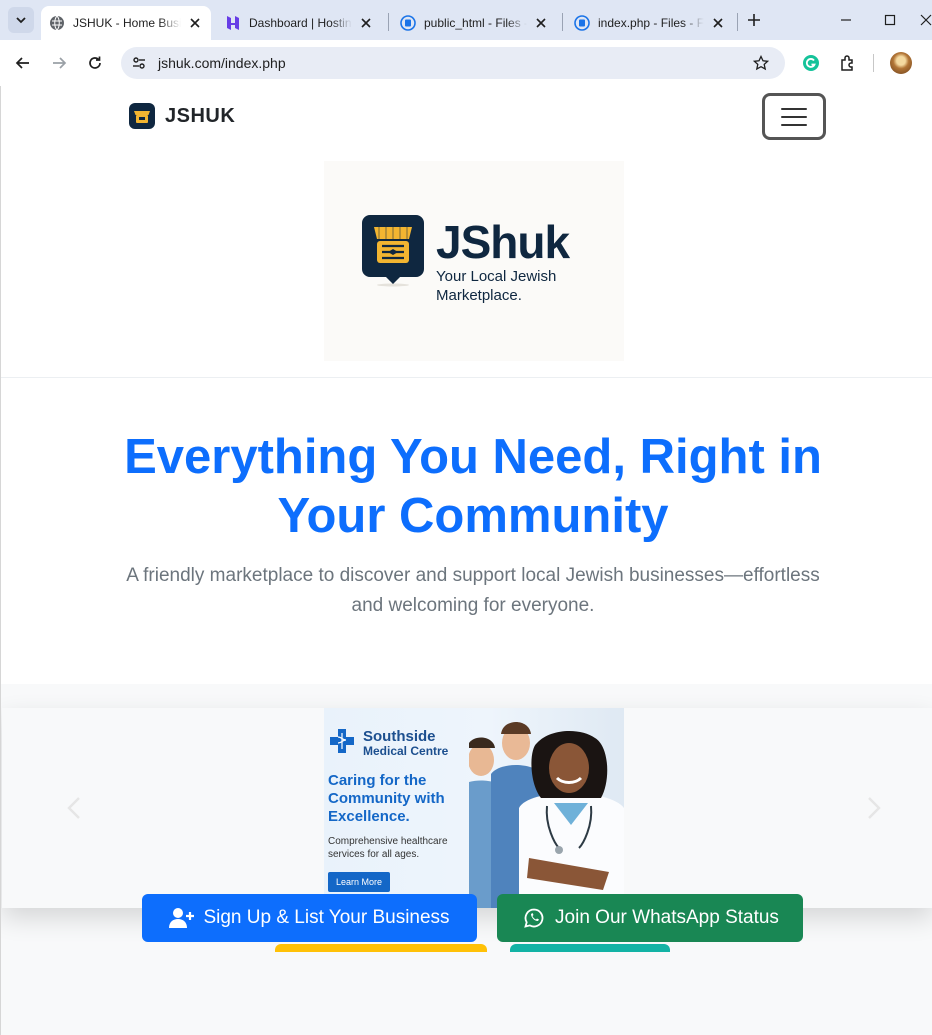 The image size is (932, 1035). Describe the element at coordinates (534, 918) in the screenshot. I see `whatsapp-icon` at that location.